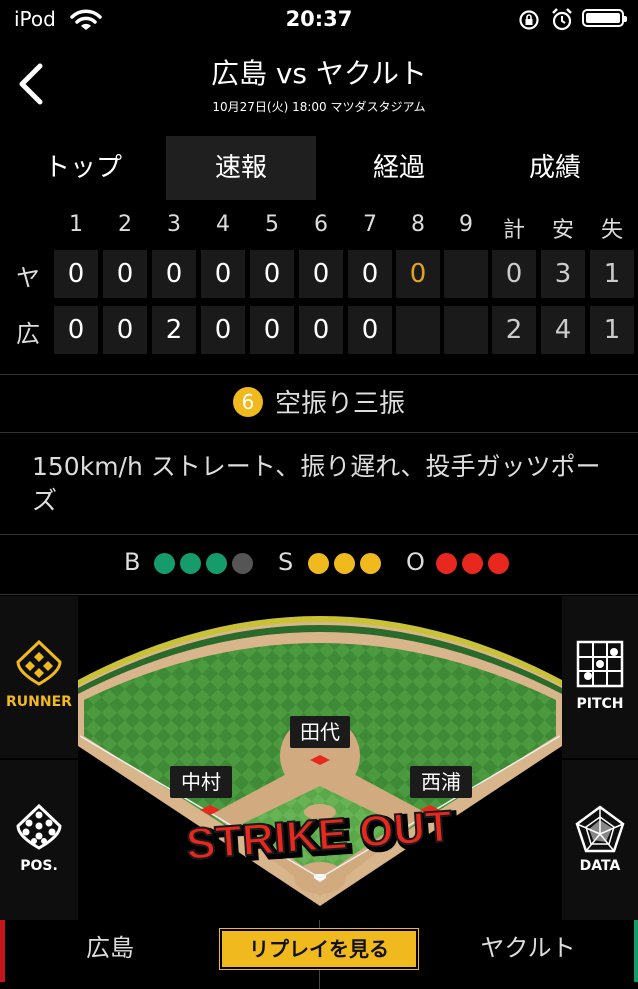 This screenshot has height=989, width=638. Describe the element at coordinates (316, 483) in the screenshot. I see `play-description: 150km/h ストレート、振り遅れ、投手ガッツポーズ` at that location.